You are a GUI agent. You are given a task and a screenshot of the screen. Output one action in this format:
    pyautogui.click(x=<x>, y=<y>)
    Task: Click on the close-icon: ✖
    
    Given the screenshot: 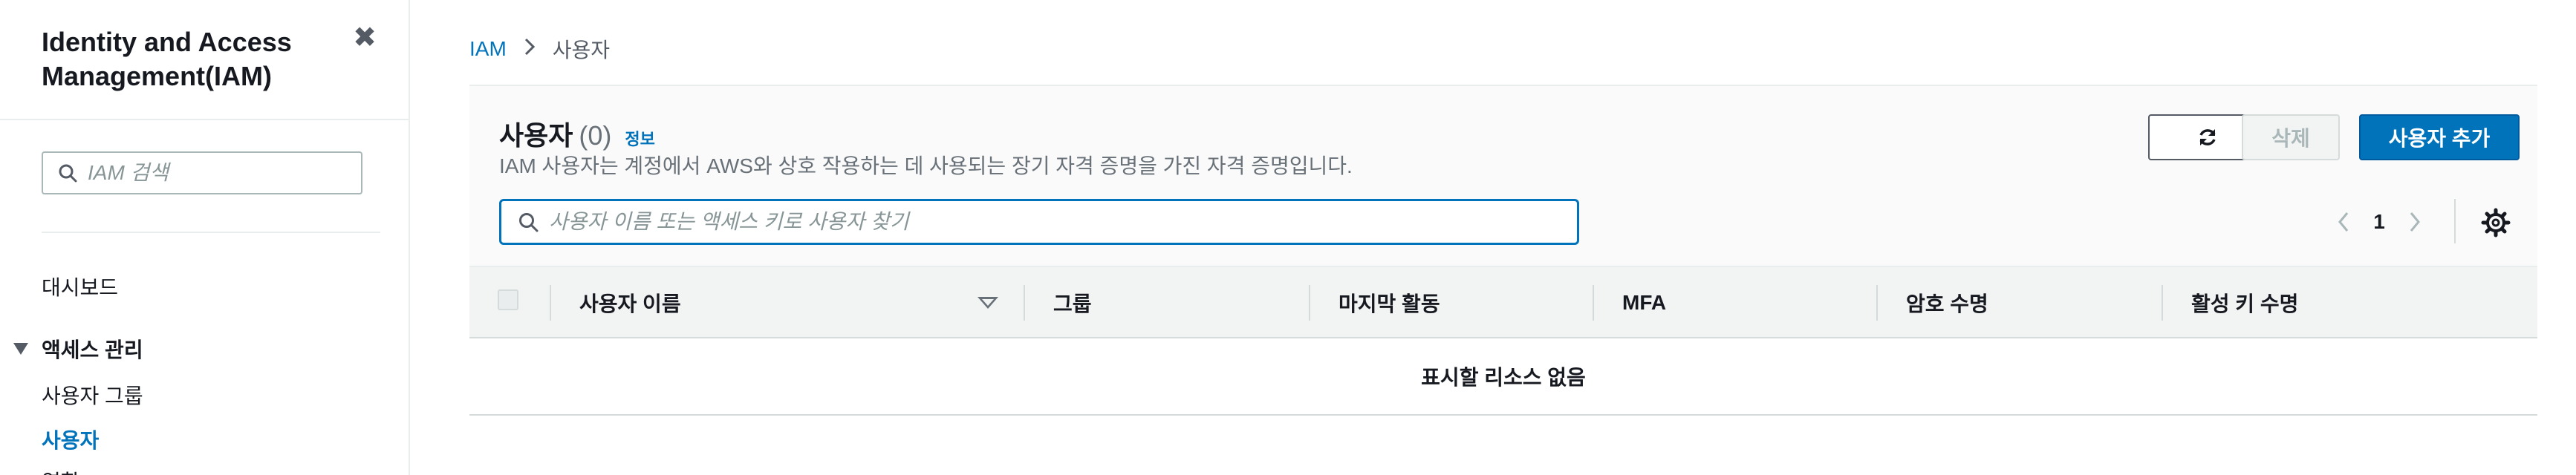 What is the action you would take?
    pyautogui.click(x=364, y=38)
    